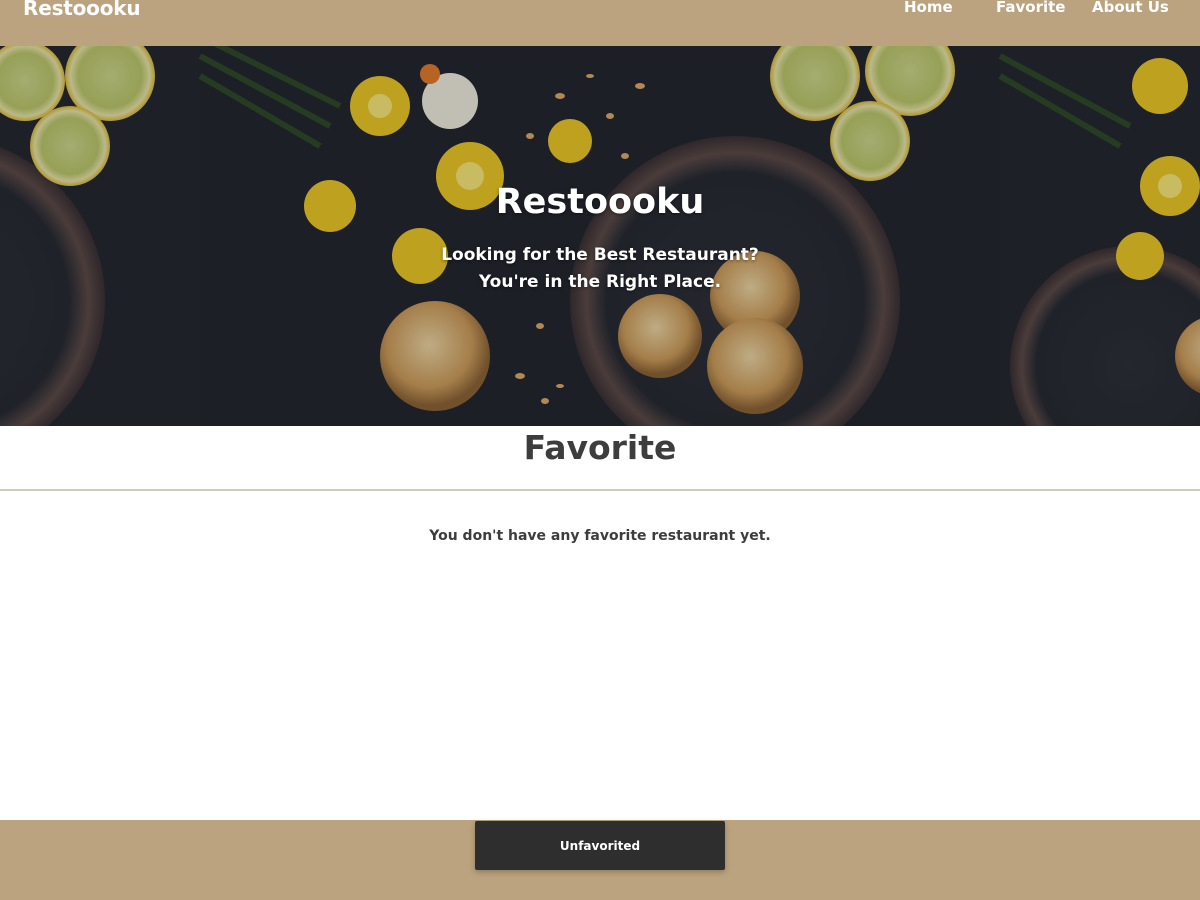  I want to click on section-divider, so click(600, 490).